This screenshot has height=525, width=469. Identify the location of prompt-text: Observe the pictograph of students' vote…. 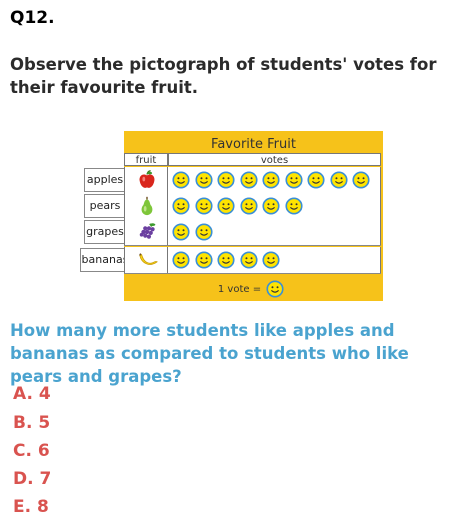
(223, 76).